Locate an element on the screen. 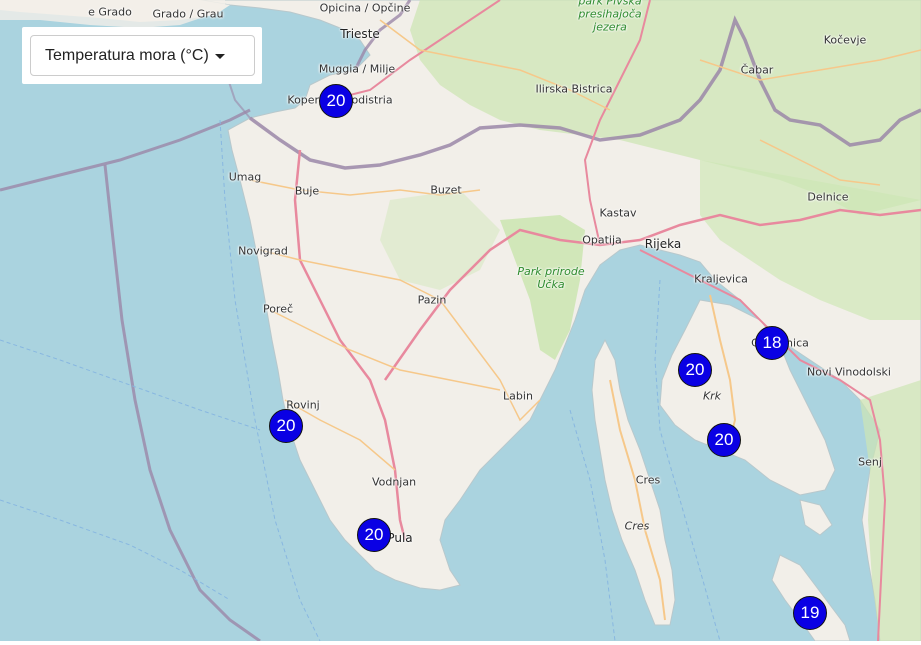 The width and height of the screenshot is (921, 645). temperature-marker: 18 is located at coordinates (772, 343).